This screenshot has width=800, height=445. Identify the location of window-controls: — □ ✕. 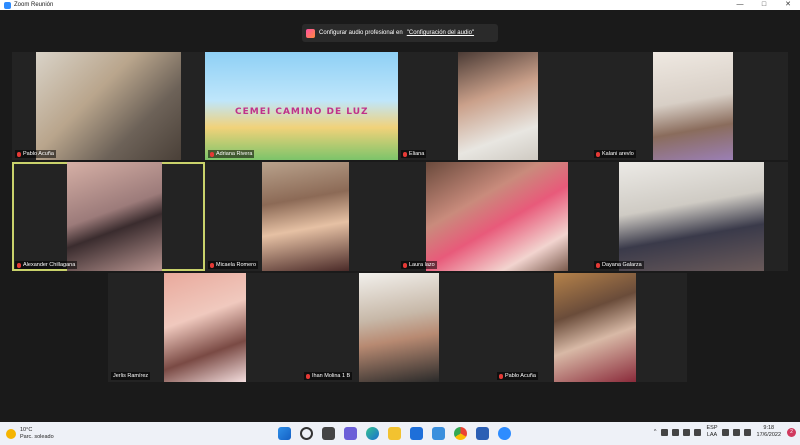
(764, 5).